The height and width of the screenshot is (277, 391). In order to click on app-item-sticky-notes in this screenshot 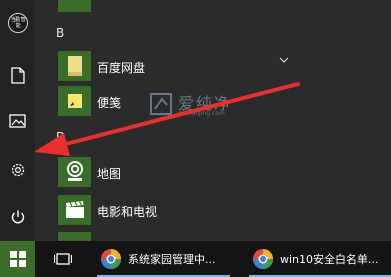, I will do `click(74, 101)`.